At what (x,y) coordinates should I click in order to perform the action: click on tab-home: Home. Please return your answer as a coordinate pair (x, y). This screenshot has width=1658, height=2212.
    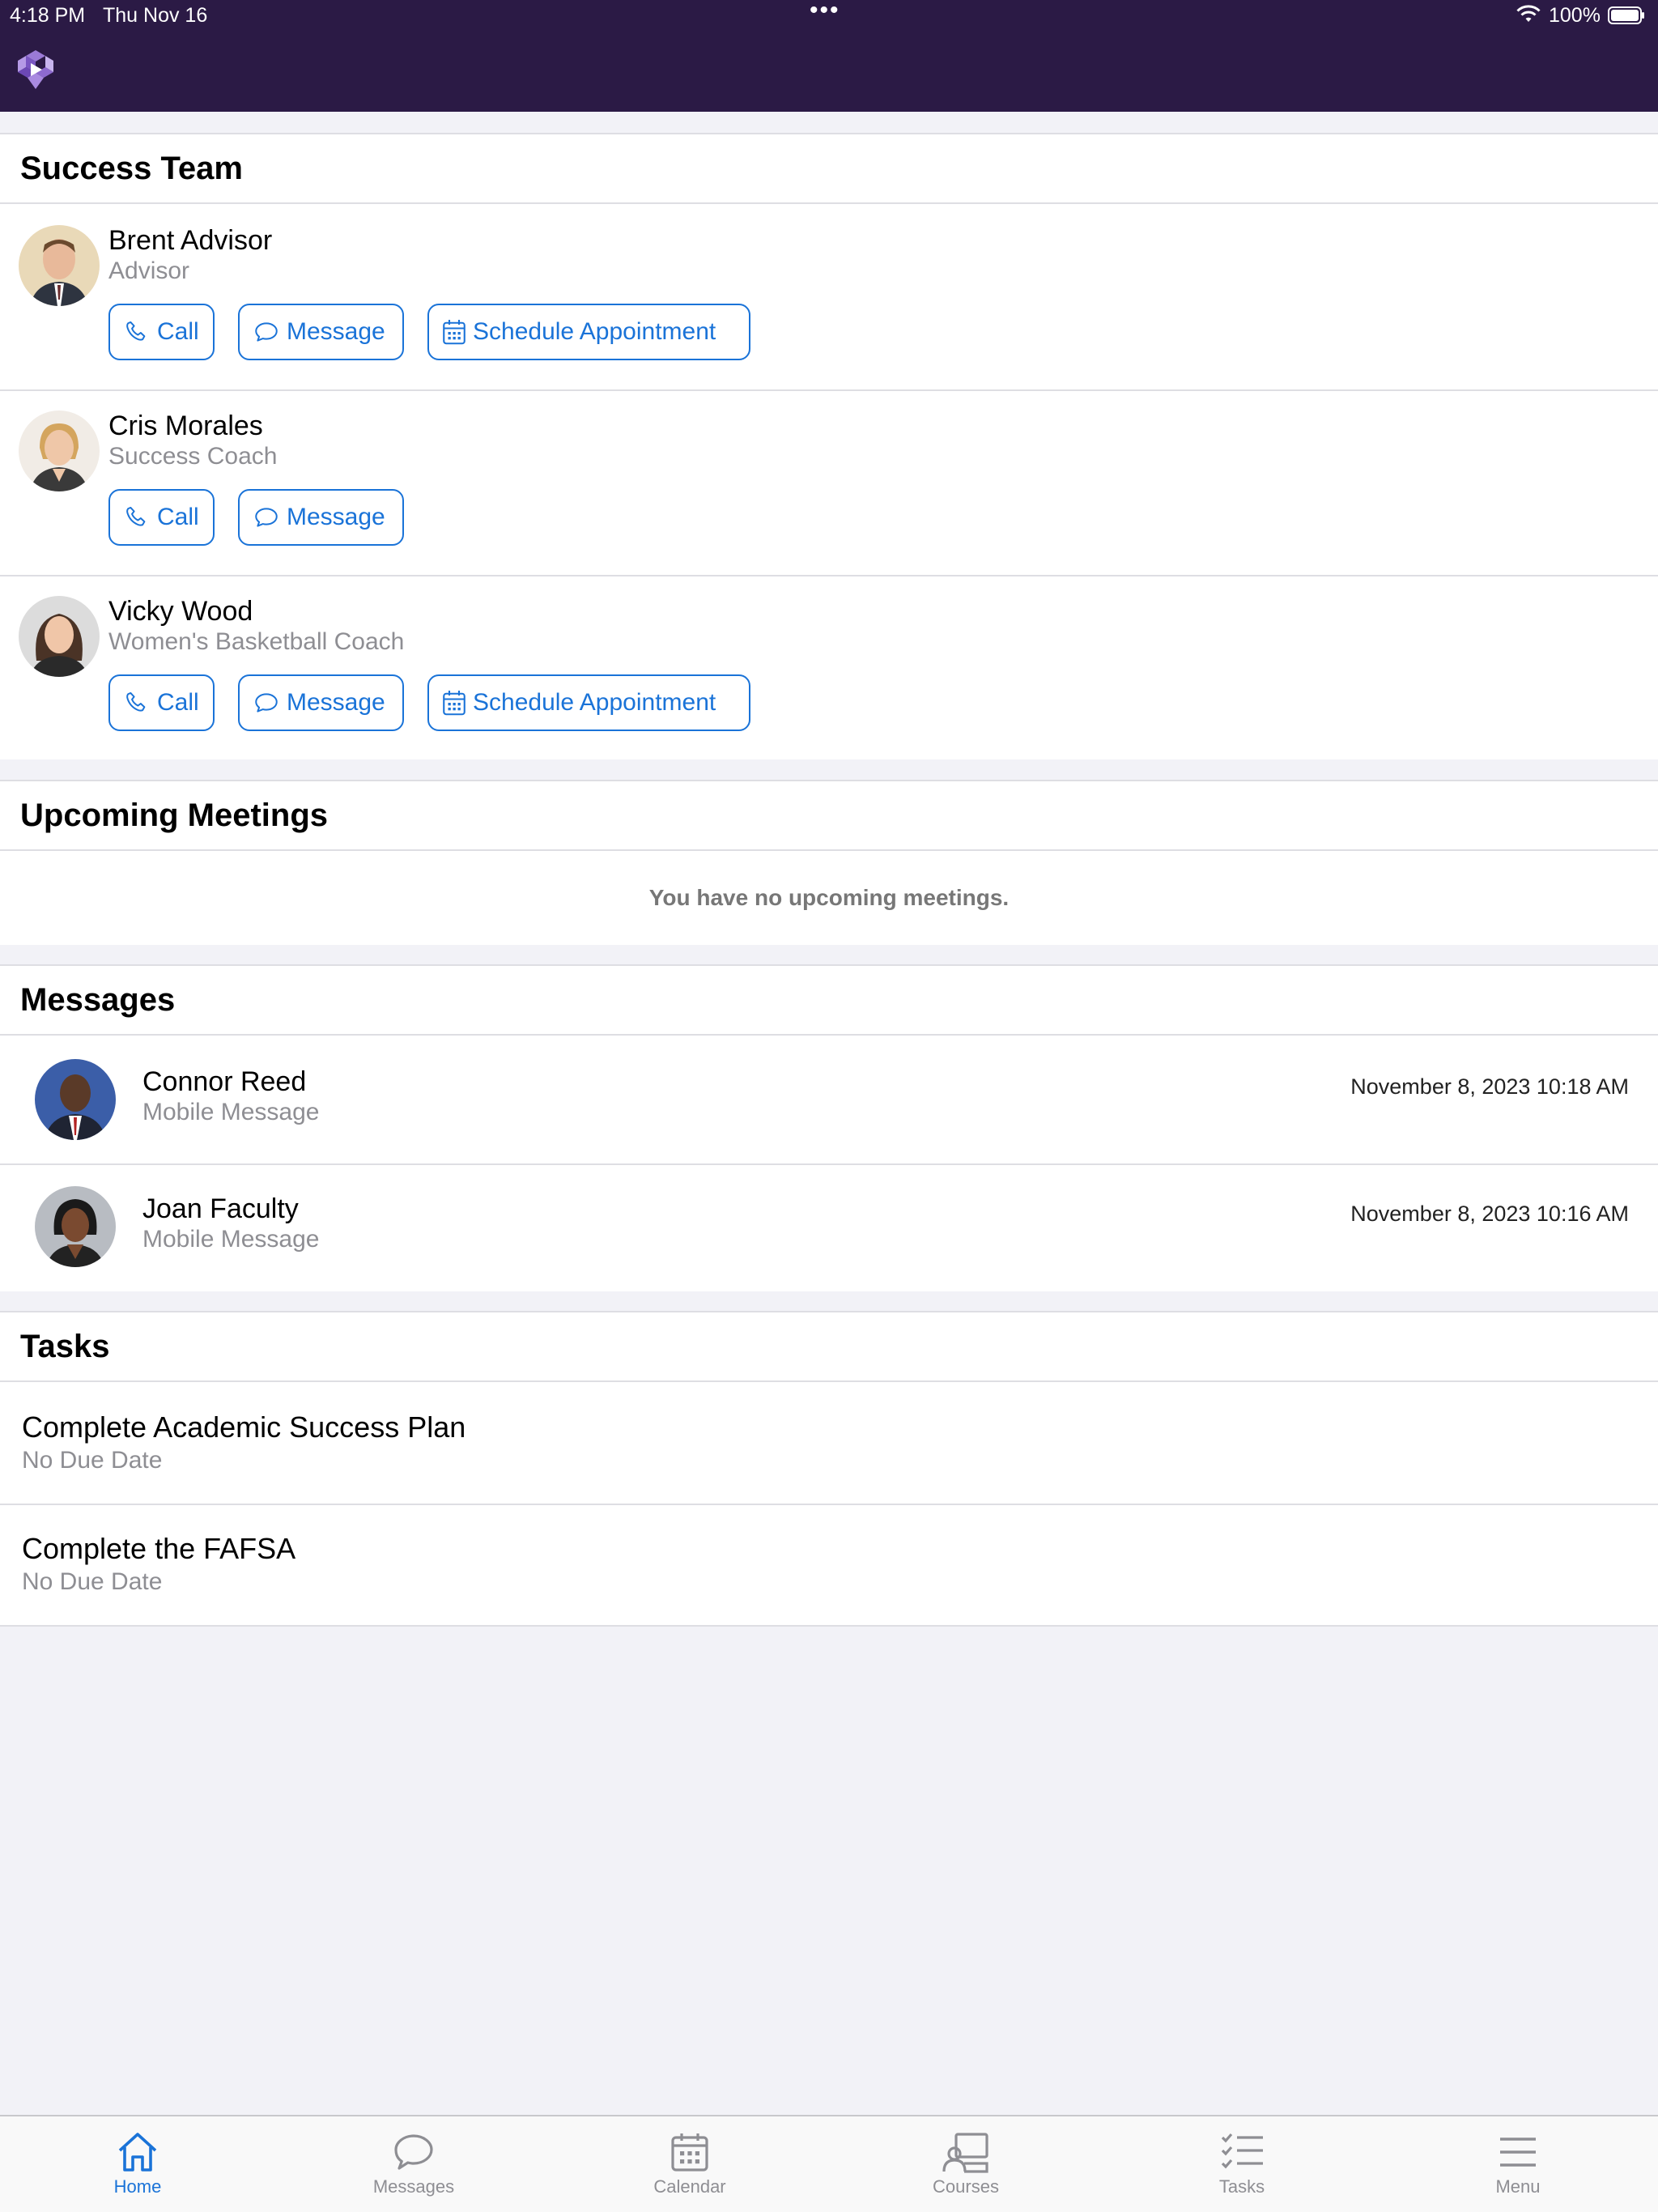
    Looking at the image, I should click on (138, 2164).